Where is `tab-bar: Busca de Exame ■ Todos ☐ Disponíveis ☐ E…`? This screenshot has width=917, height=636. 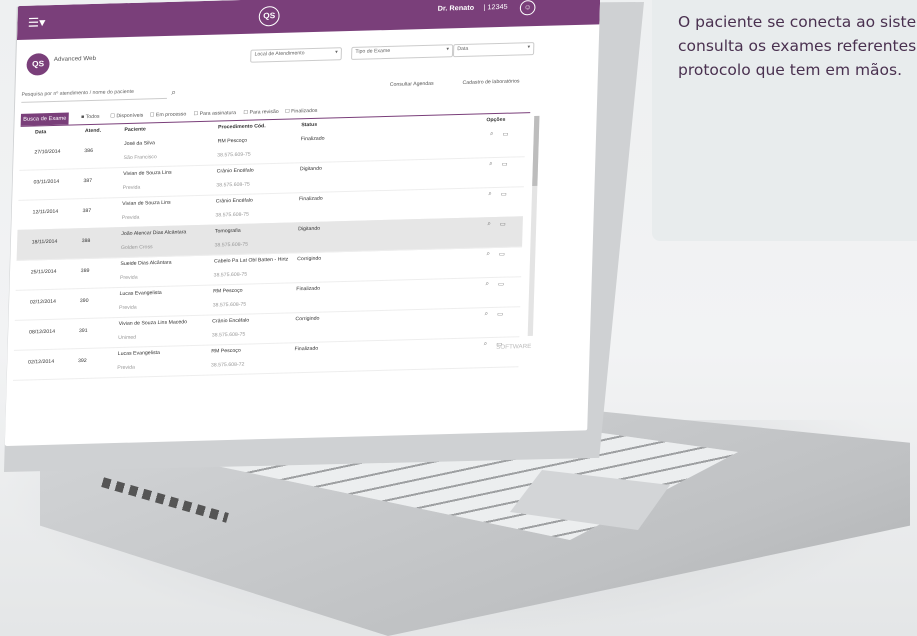
tab-bar: Busca de Exame ■ Todos ☐ Disponíveis ☐ E… is located at coordinates (275, 113).